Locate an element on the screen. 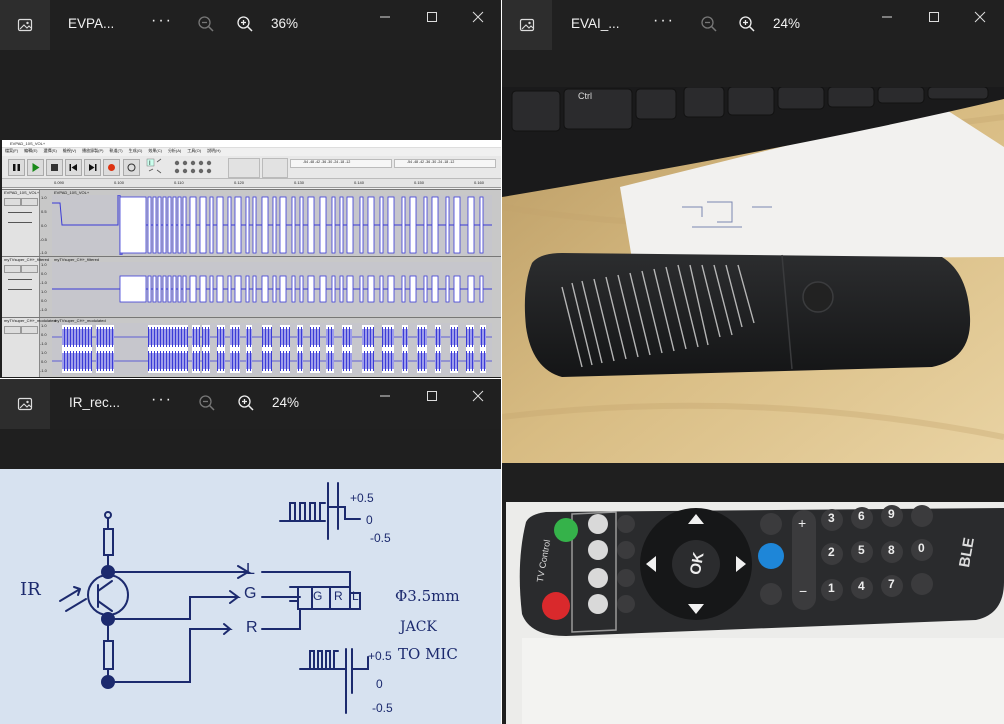 The image size is (1004, 724). recording-meter-scale: -54 -48 -42 -36 -30 -24 -18 -12 is located at coordinates (327, 162).